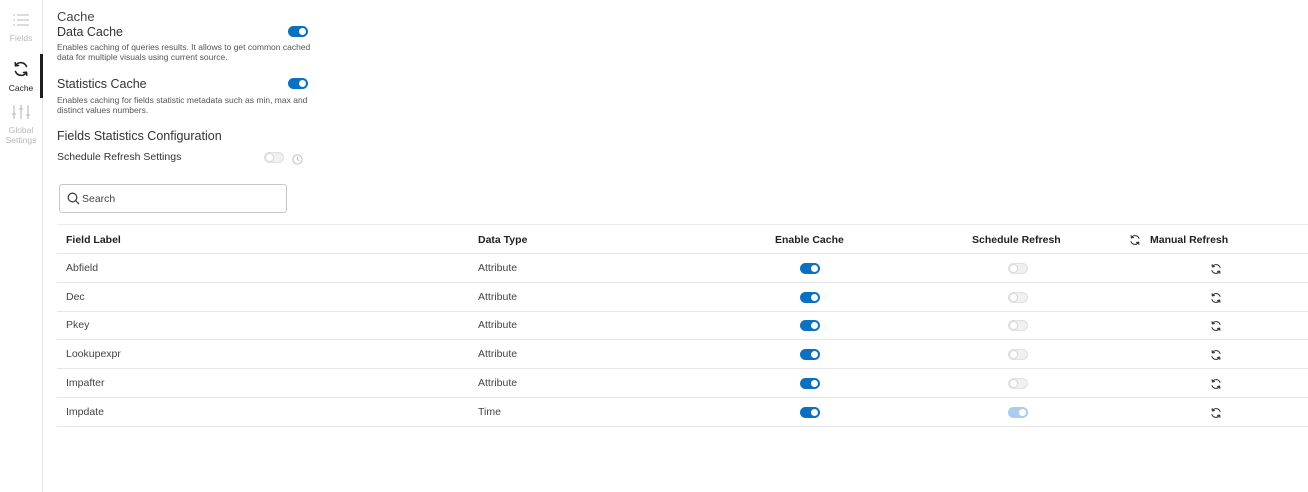  What do you see at coordinates (76, 16) in the screenshot?
I see `section-title: Cache` at bounding box center [76, 16].